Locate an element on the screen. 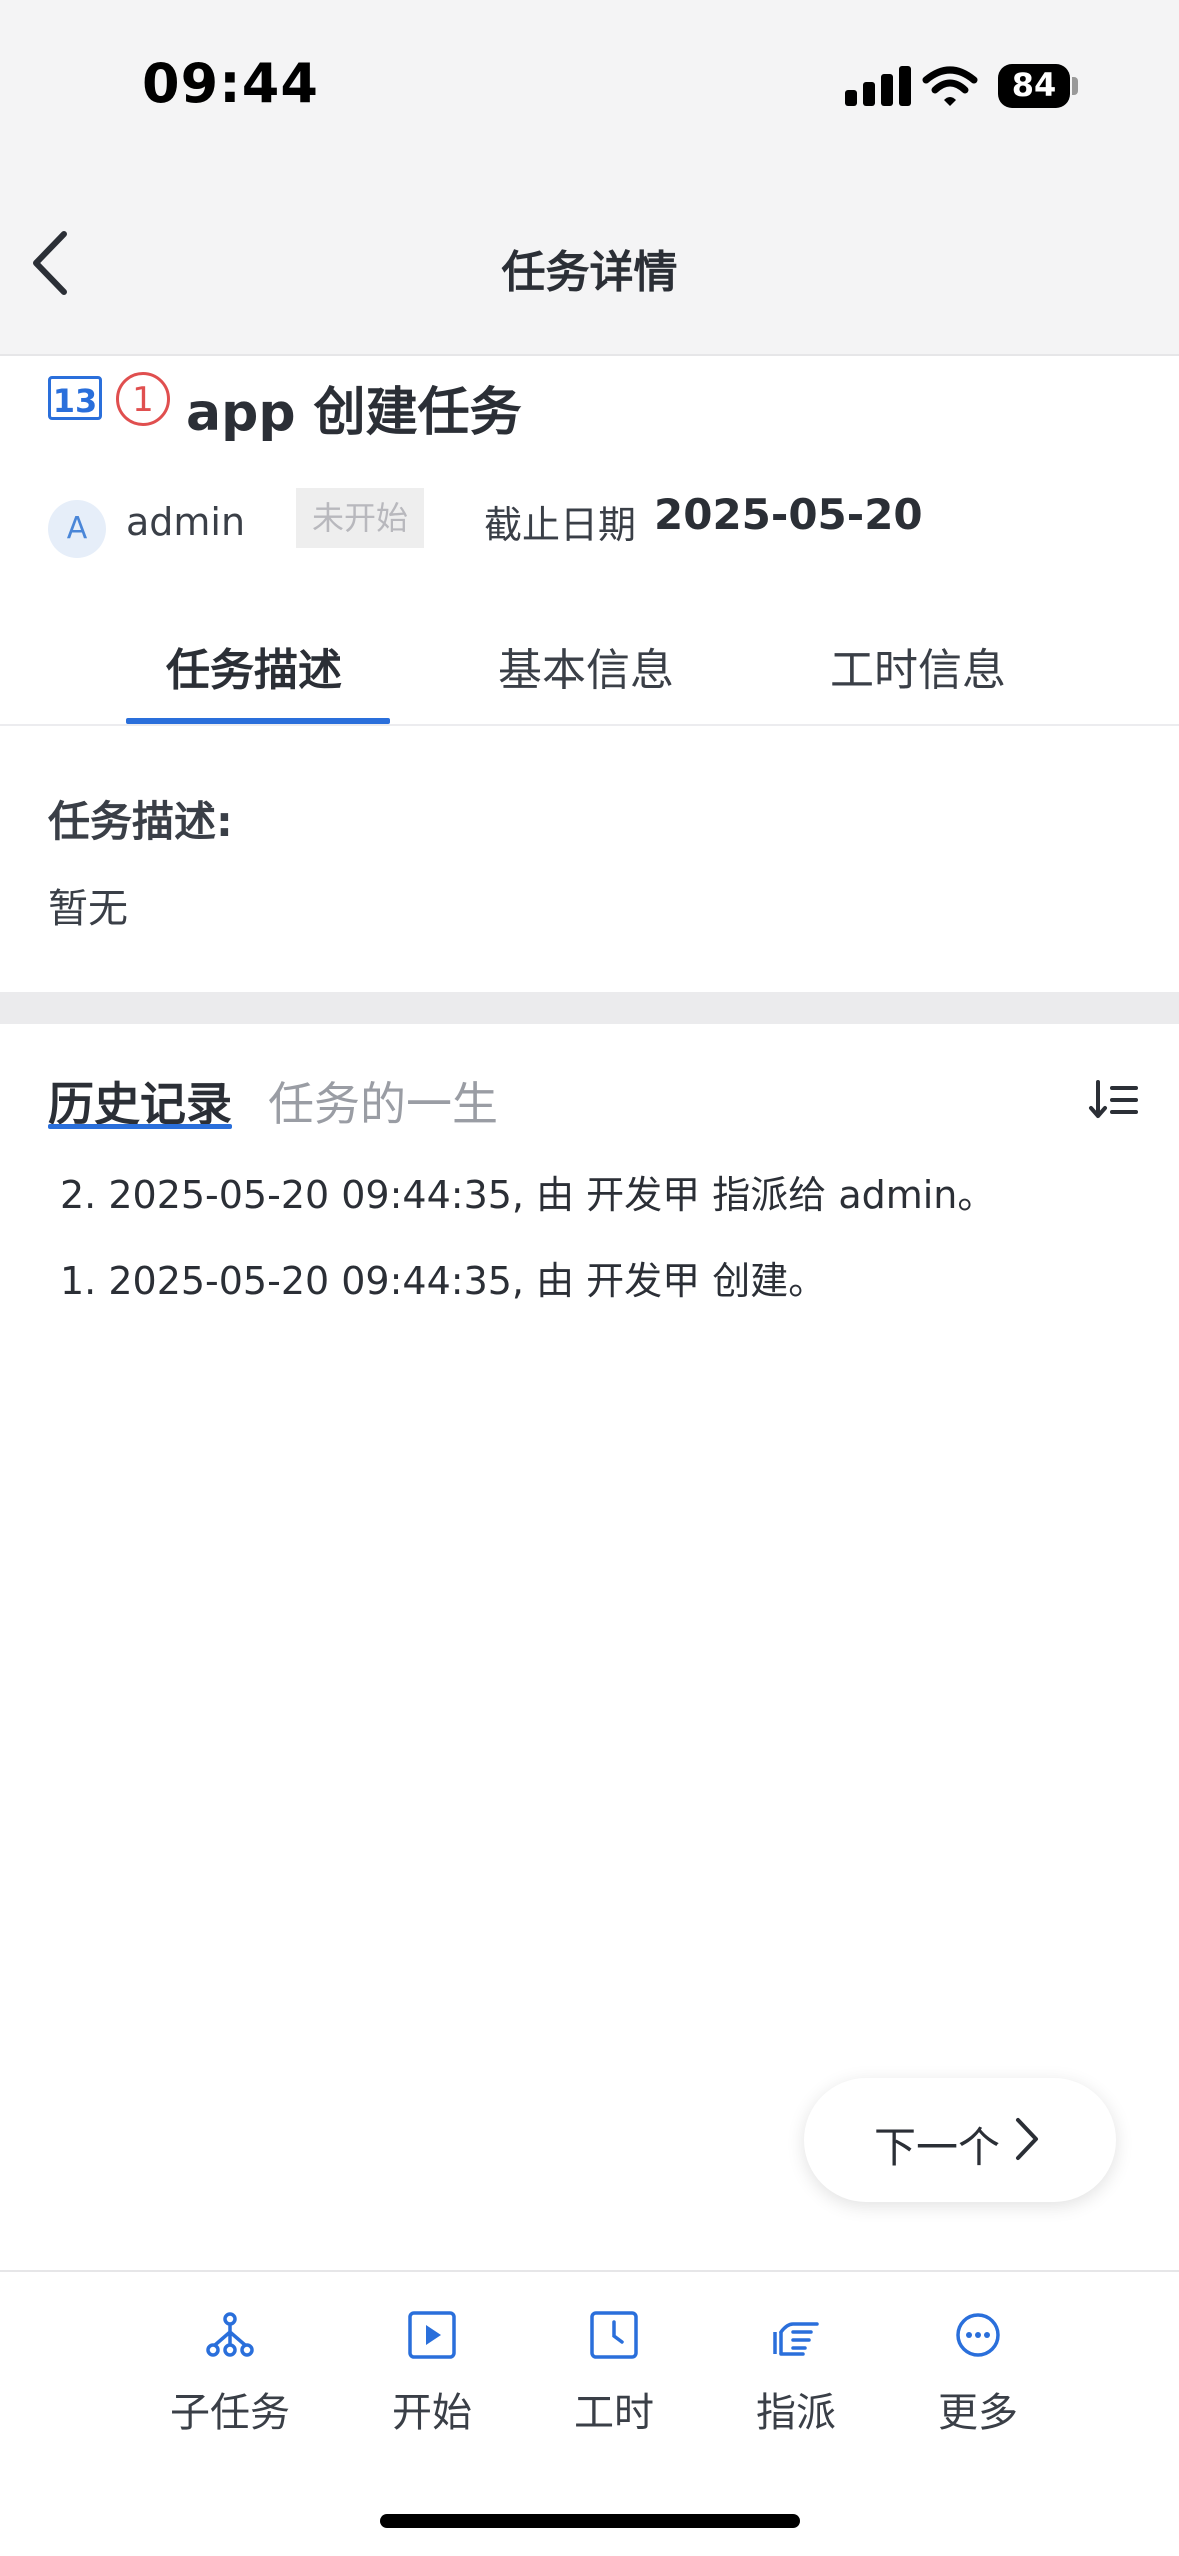 This screenshot has height=2556, width=1179. priority-badge: 1 is located at coordinates (143, 399).